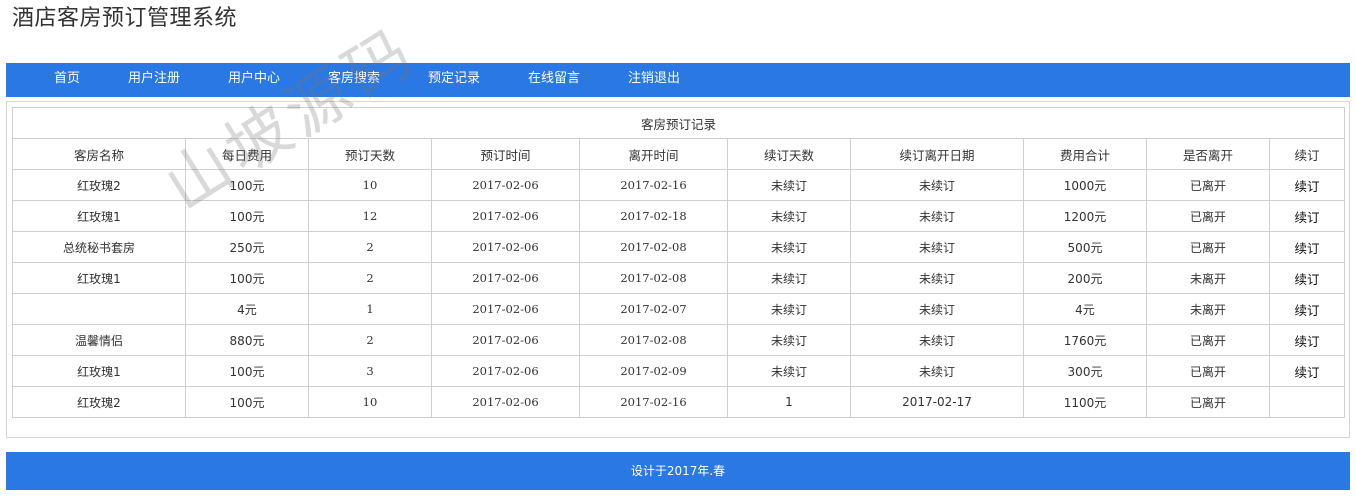  I want to click on cell-renew-action, so click(1307, 402).